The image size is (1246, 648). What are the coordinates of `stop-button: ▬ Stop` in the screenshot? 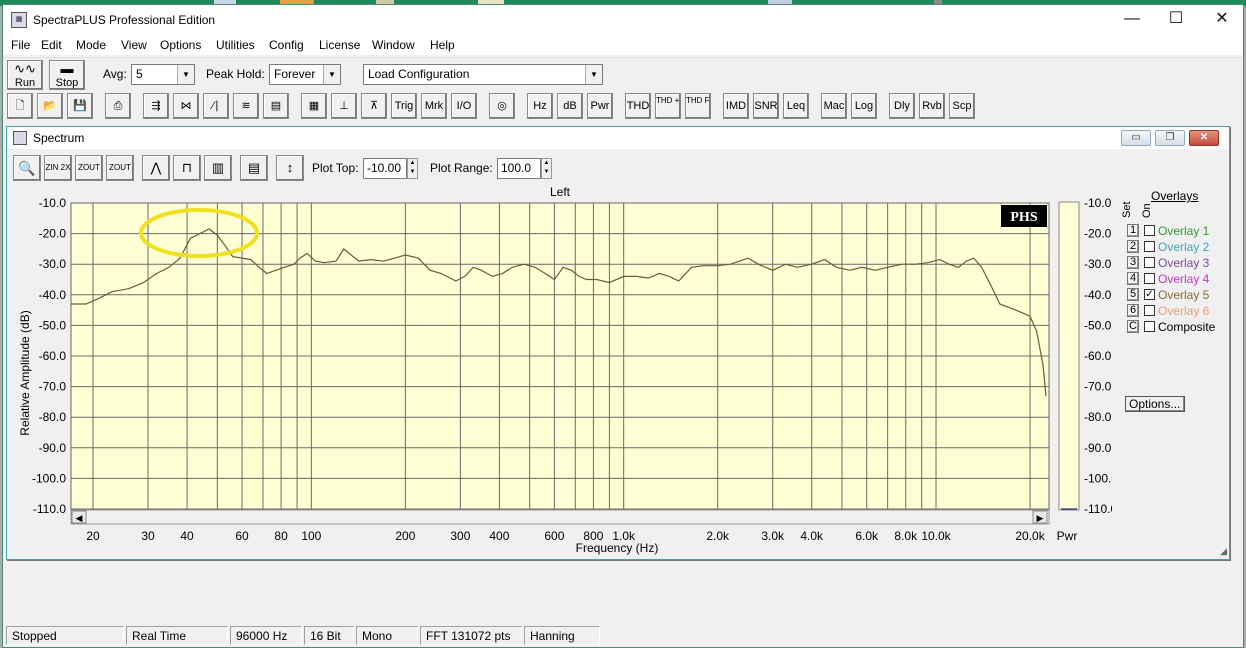 It's located at (67, 75).